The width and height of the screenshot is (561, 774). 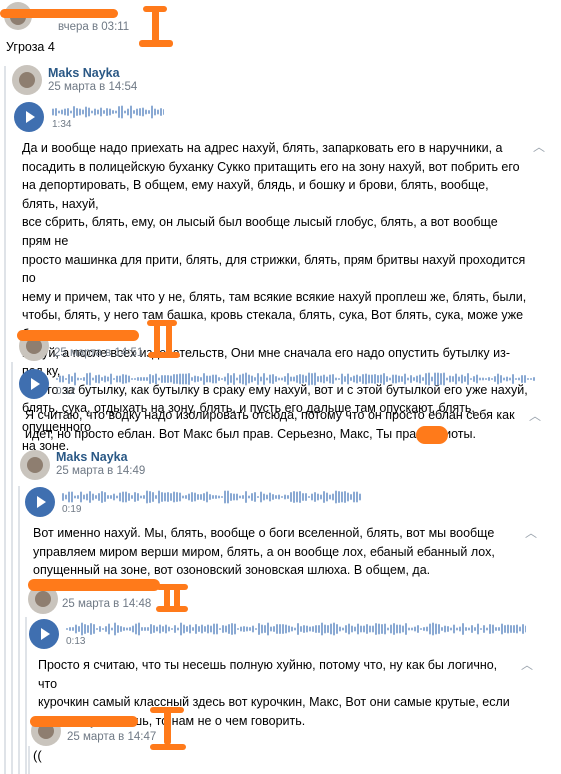 What do you see at coordinates (93, 27) in the screenshot?
I see `post-time: вчера в 03:11` at bounding box center [93, 27].